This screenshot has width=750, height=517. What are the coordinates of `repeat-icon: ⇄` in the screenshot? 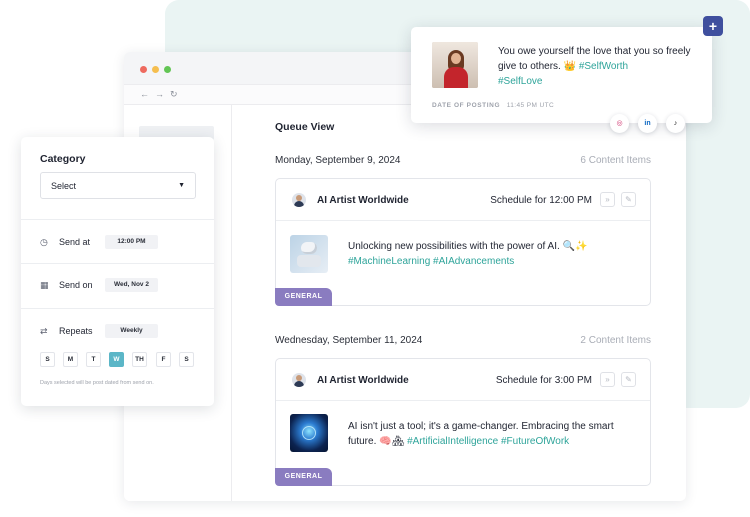 It's located at (44, 331).